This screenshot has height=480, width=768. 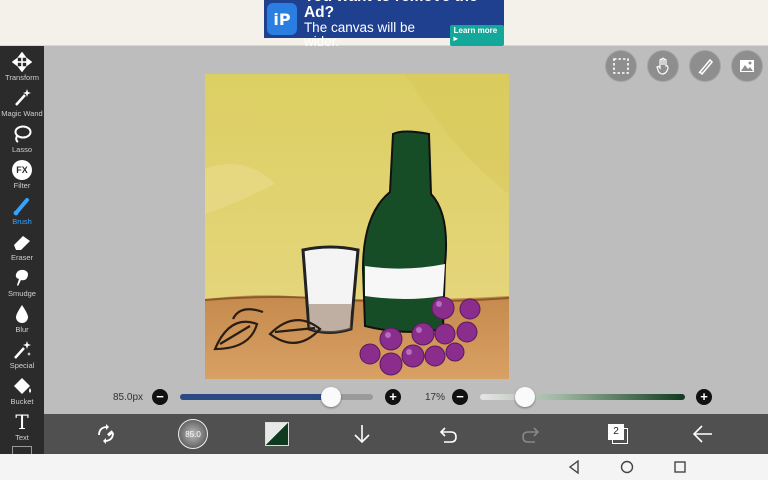 I want to click on opacity-thumb, so click(x=524, y=397).